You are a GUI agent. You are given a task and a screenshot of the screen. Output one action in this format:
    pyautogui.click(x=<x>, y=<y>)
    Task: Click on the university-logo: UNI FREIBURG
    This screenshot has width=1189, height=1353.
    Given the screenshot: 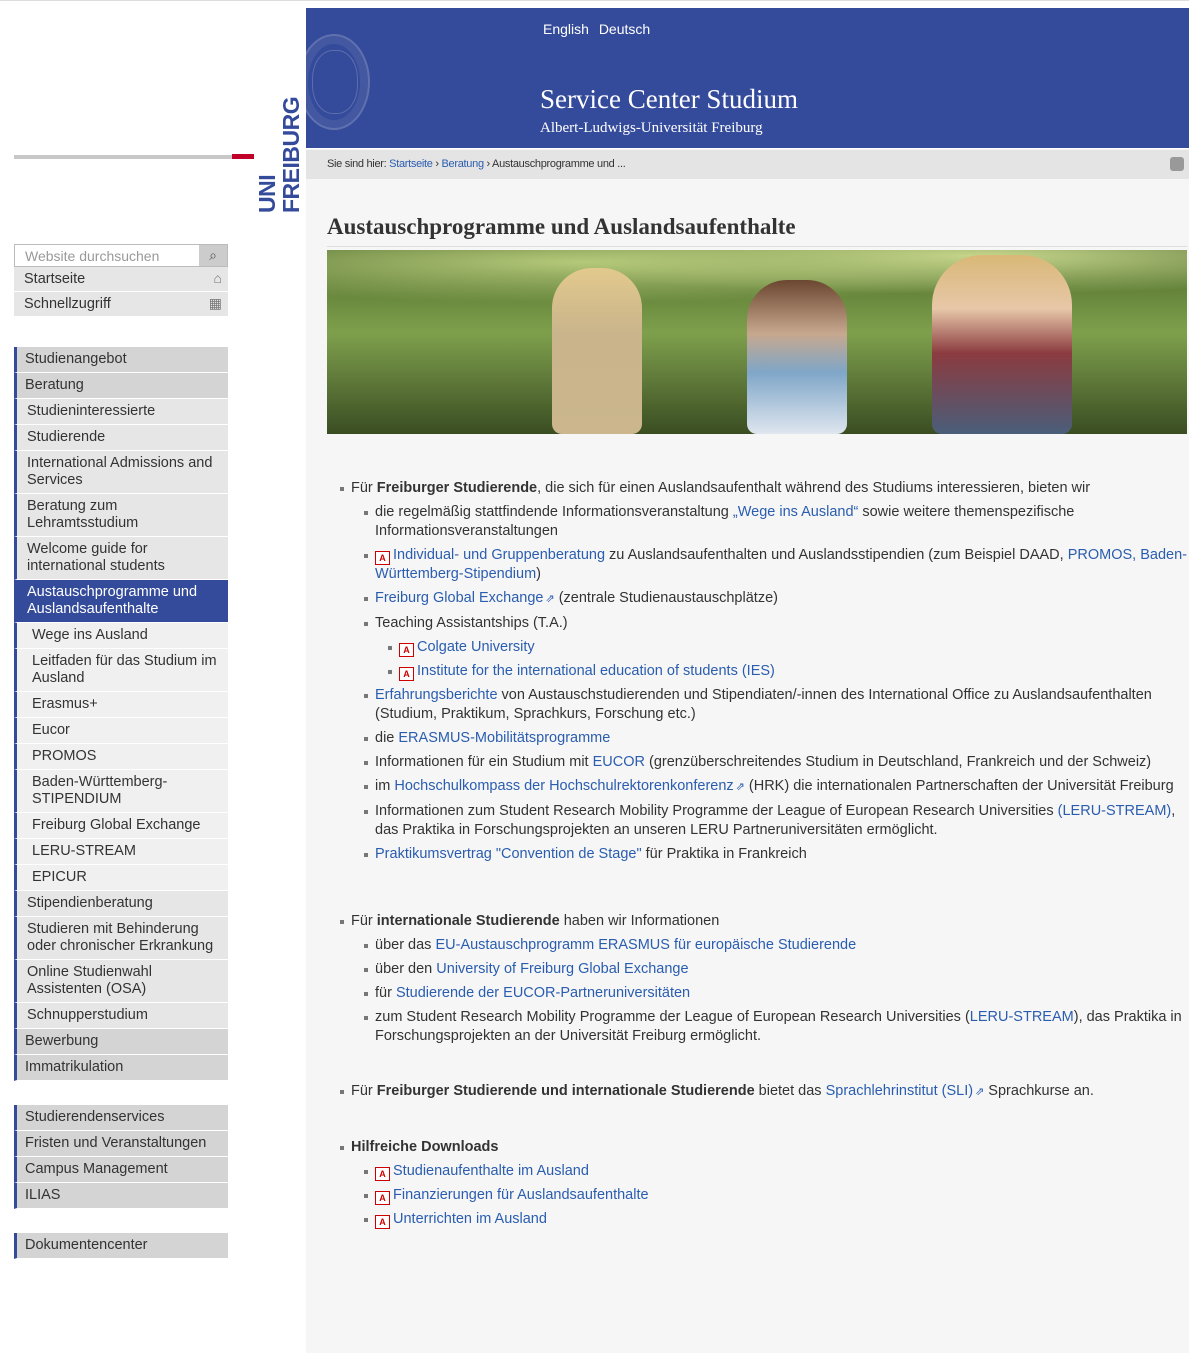 What is the action you would take?
    pyautogui.click(x=153, y=110)
    